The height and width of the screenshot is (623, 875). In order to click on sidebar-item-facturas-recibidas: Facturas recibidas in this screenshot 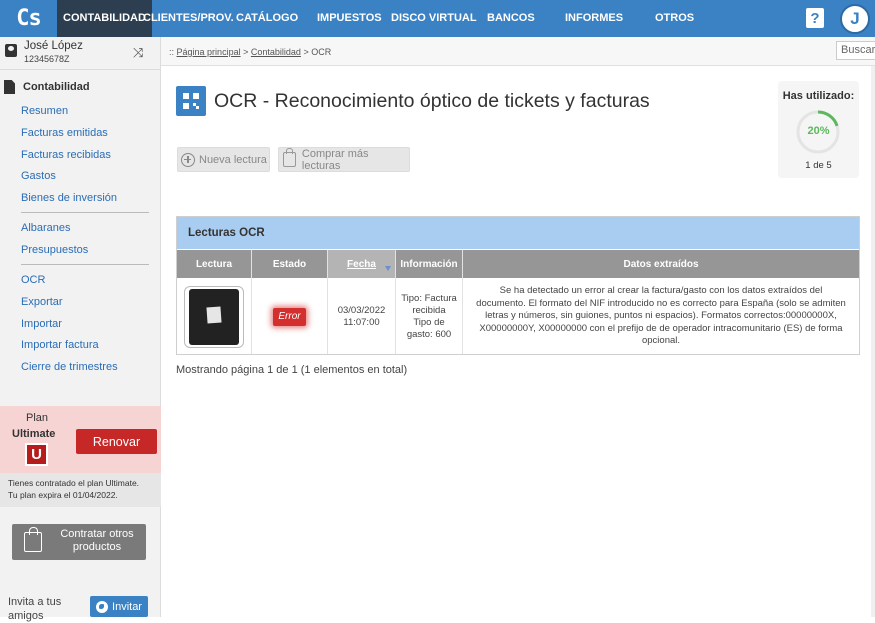, I will do `click(66, 155)`.